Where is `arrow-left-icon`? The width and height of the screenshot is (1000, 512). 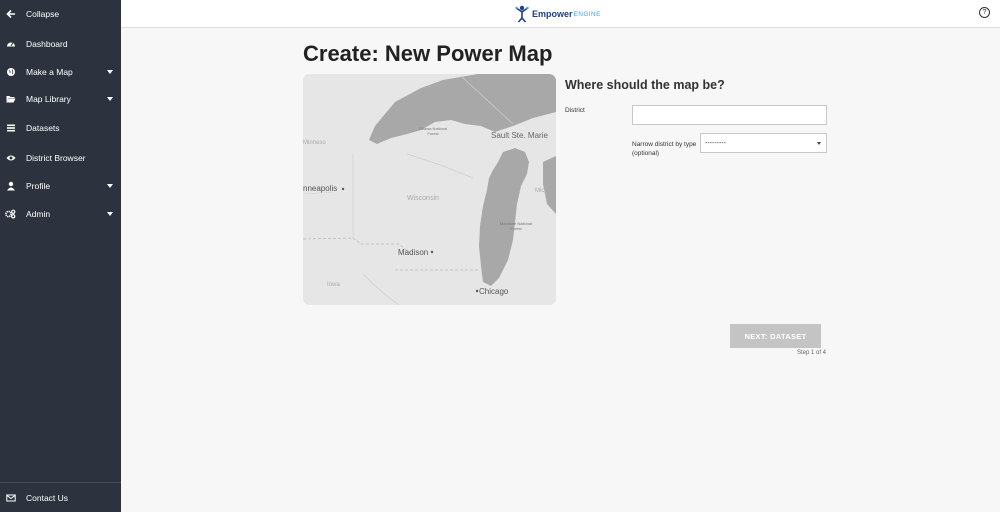
arrow-left-icon is located at coordinates (10, 13).